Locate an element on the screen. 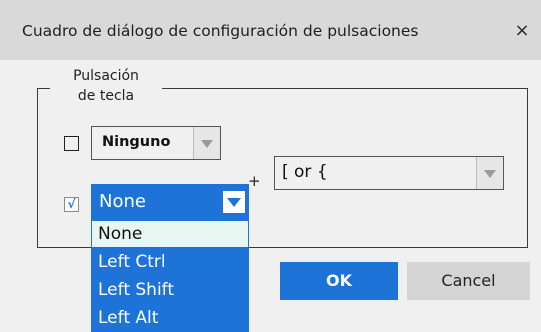 This screenshot has height=332, width=541. modifier-checkbox-2: √ is located at coordinates (71, 204).